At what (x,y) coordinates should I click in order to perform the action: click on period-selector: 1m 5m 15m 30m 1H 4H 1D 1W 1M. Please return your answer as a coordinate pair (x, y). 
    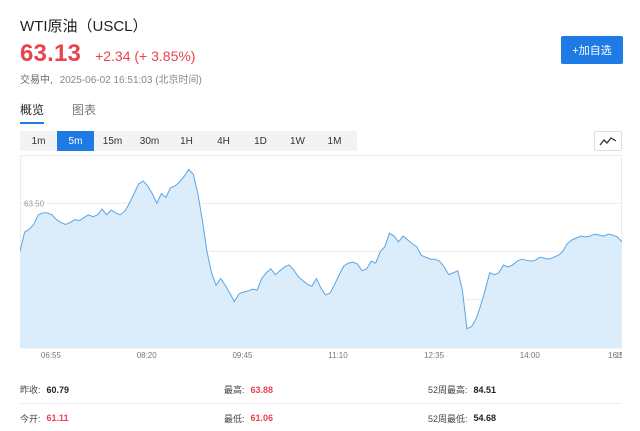
    Looking at the image, I should click on (188, 141).